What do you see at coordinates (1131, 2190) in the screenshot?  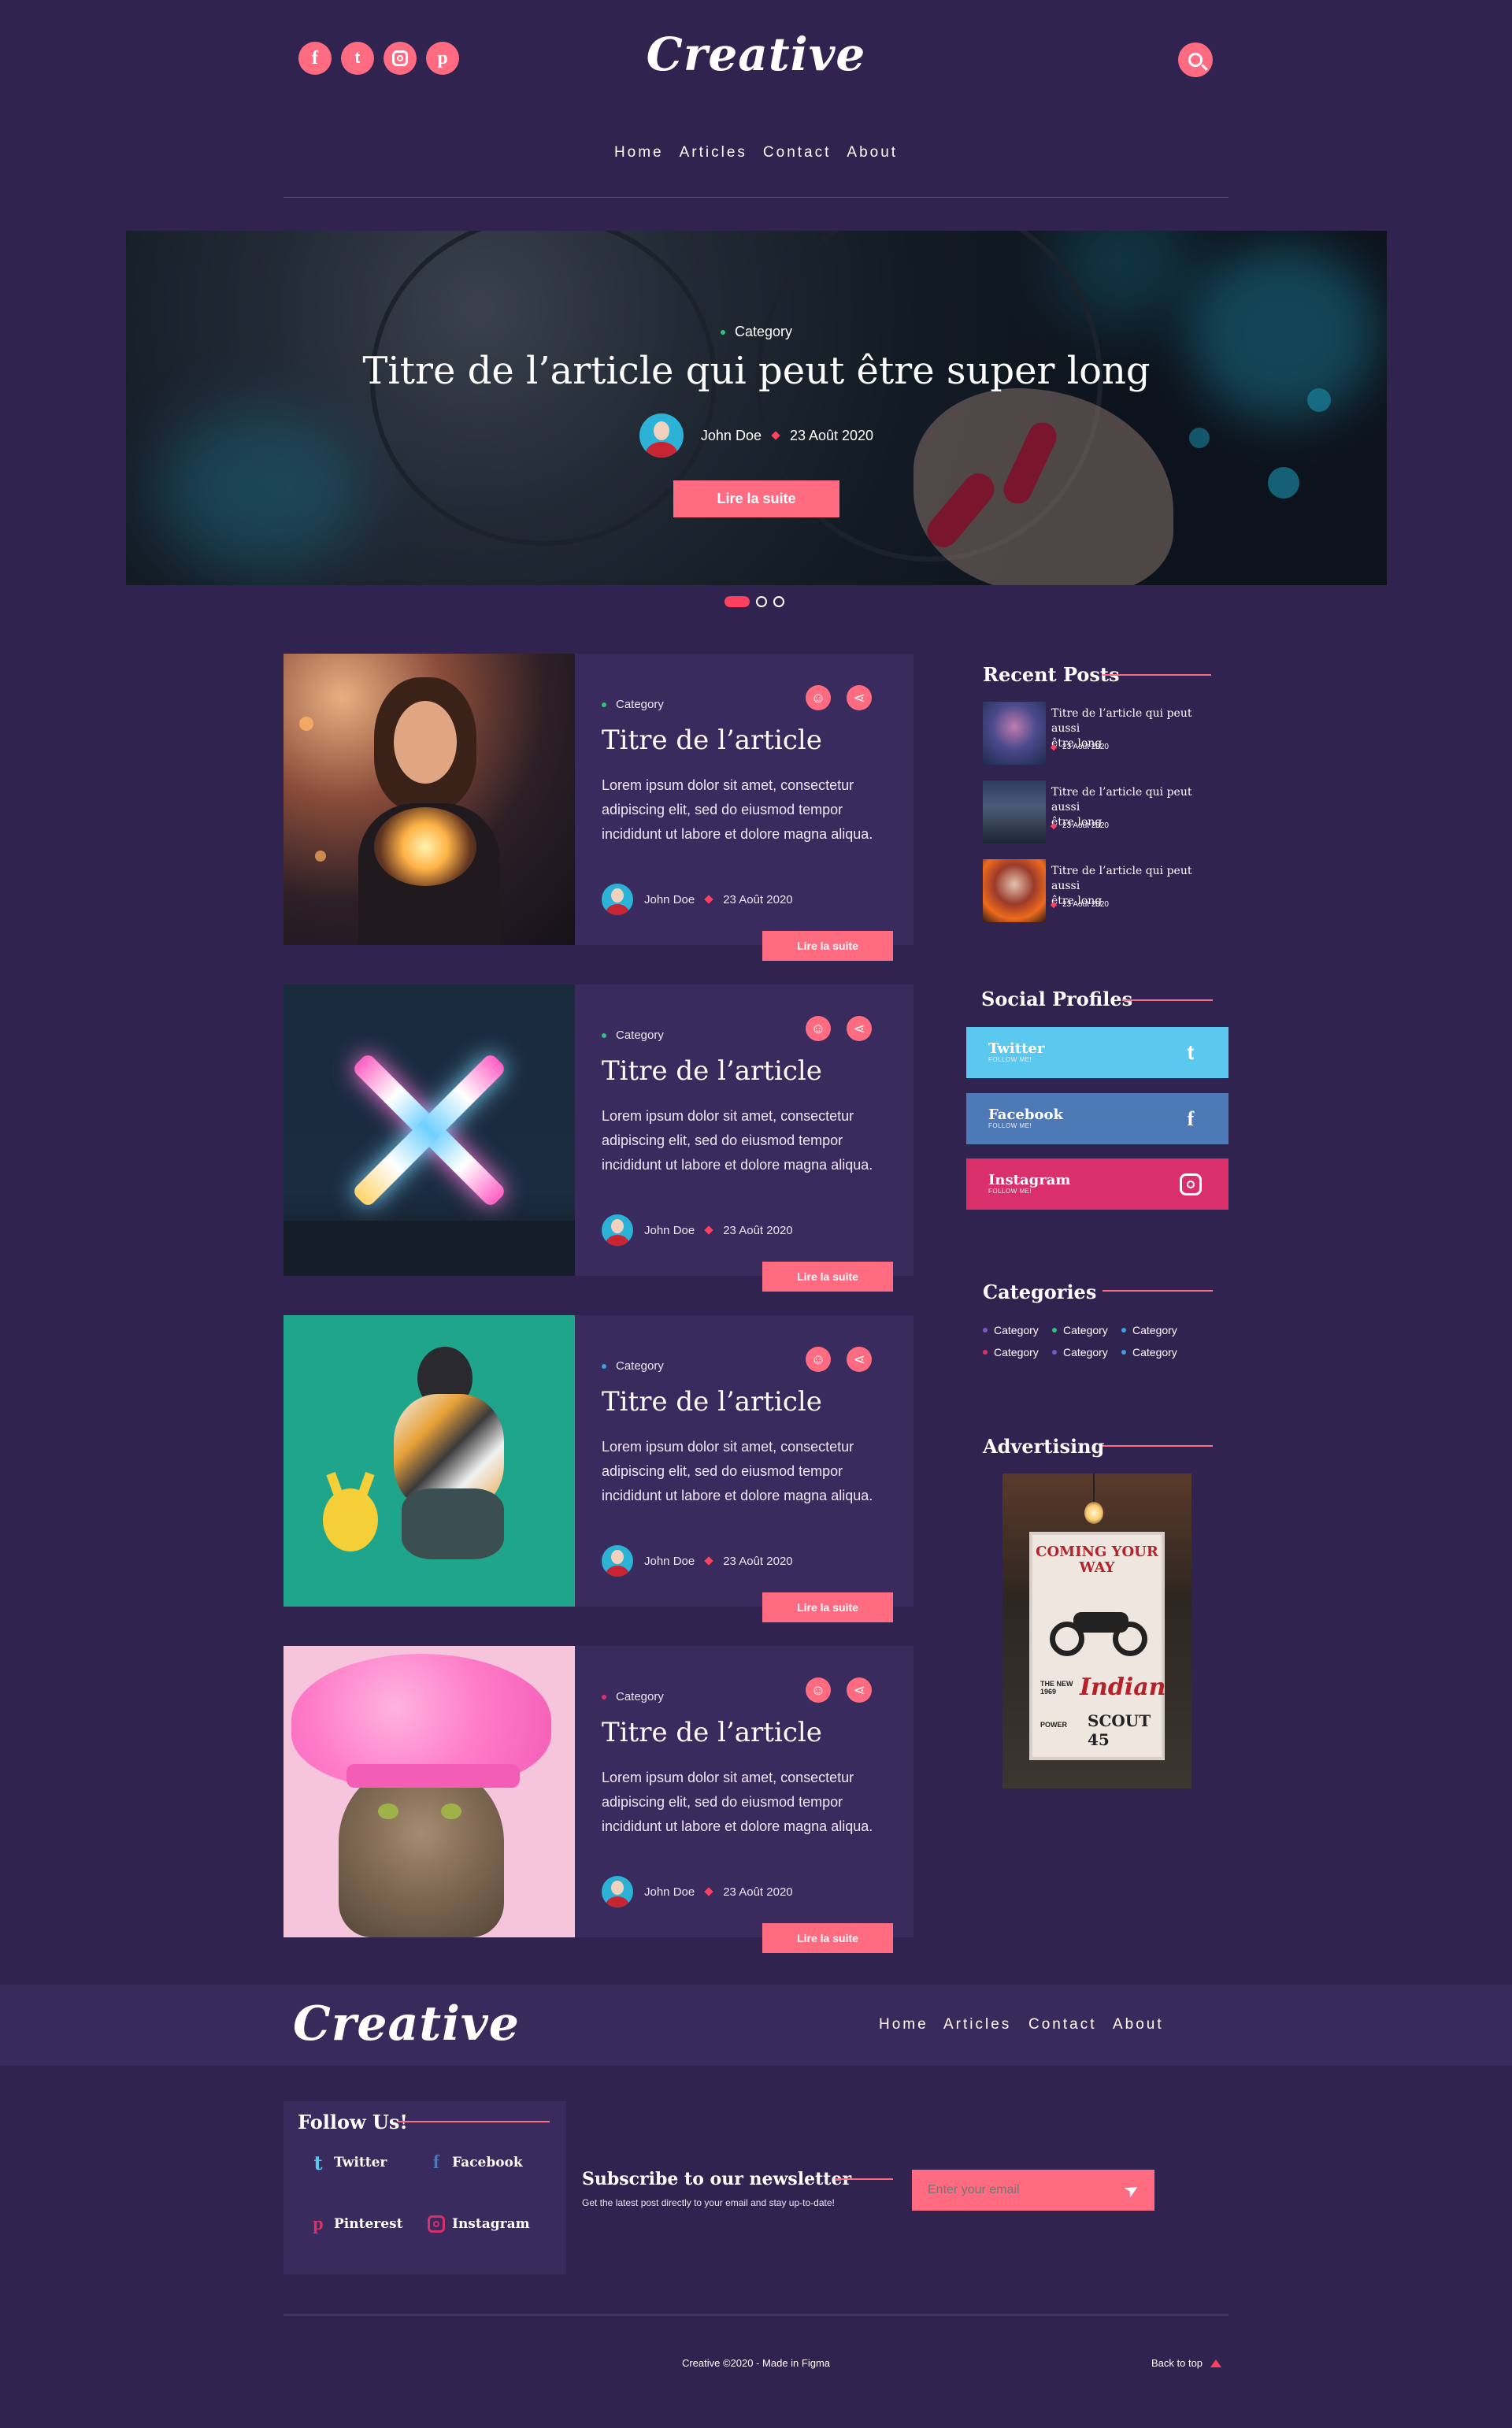 I see `send-icon: ➤` at bounding box center [1131, 2190].